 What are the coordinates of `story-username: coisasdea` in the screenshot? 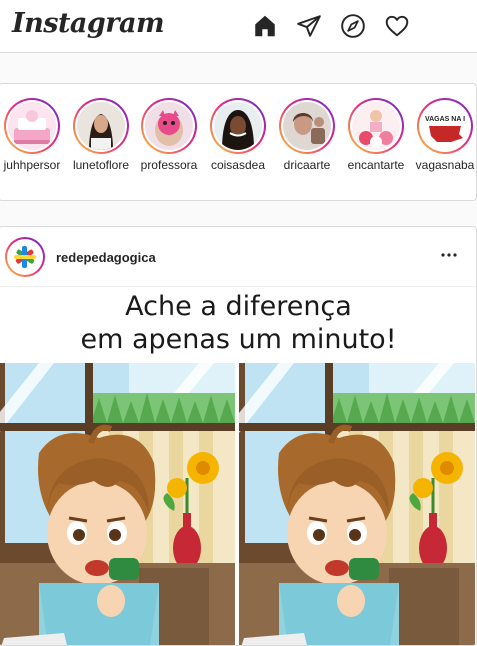 It's located at (238, 165).